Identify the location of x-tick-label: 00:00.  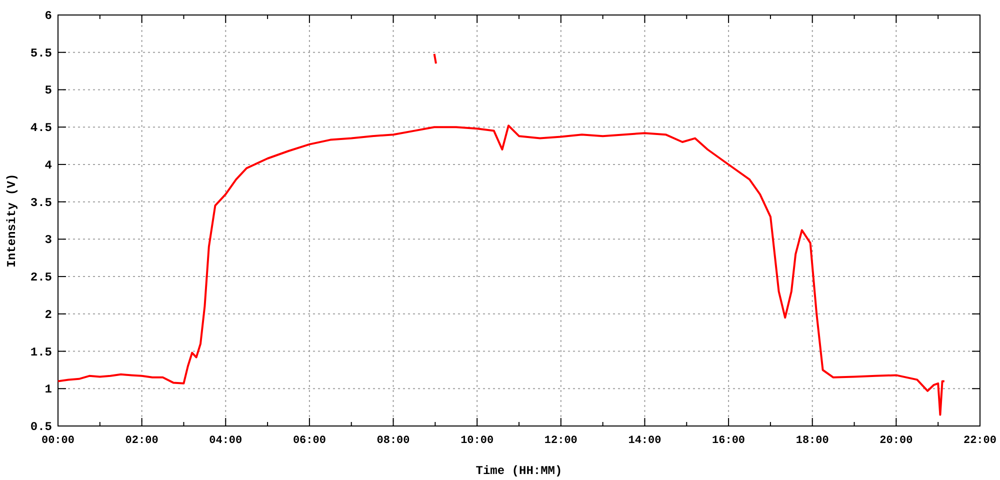
(58, 441).